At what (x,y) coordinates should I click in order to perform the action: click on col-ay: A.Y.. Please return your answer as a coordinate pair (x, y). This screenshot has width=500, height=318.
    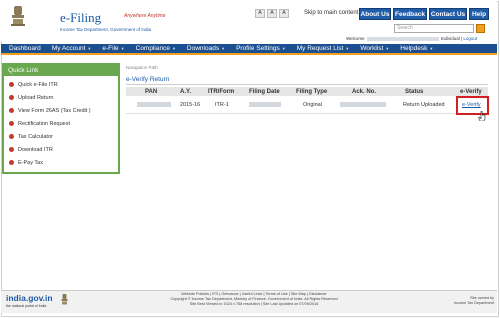
    Looking at the image, I should click on (186, 92).